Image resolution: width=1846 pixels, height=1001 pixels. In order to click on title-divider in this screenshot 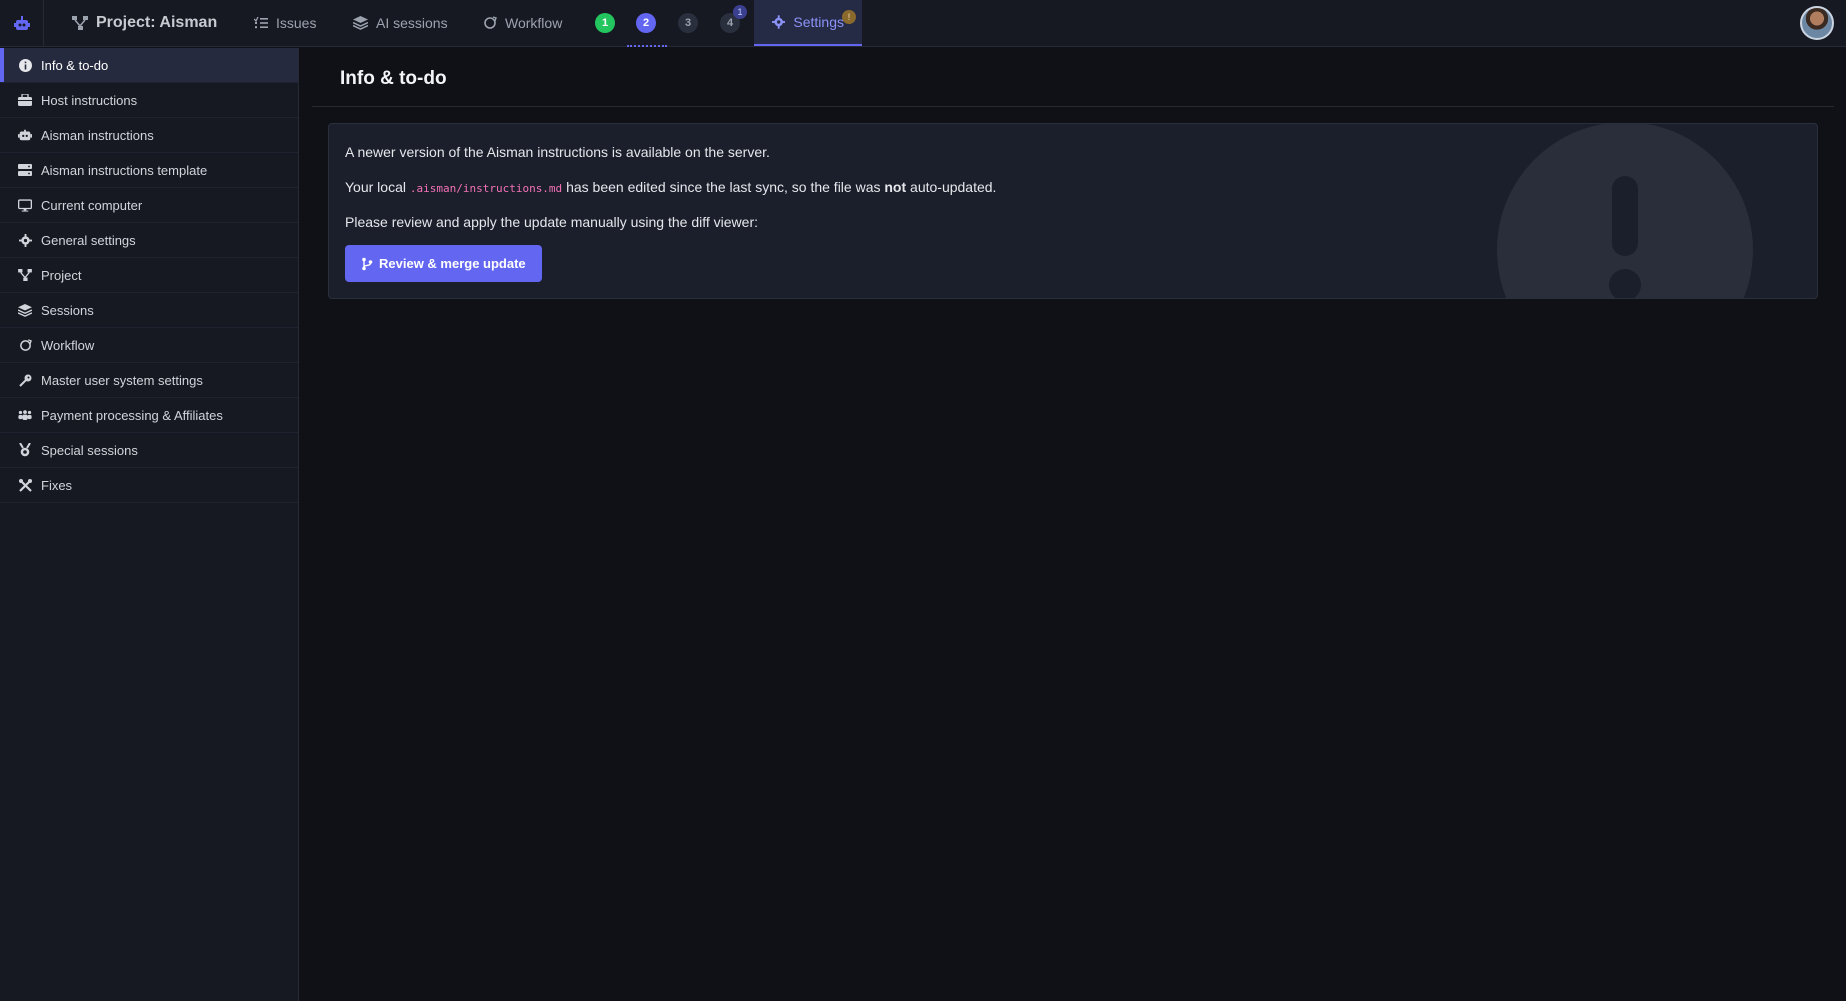, I will do `click(1073, 106)`.